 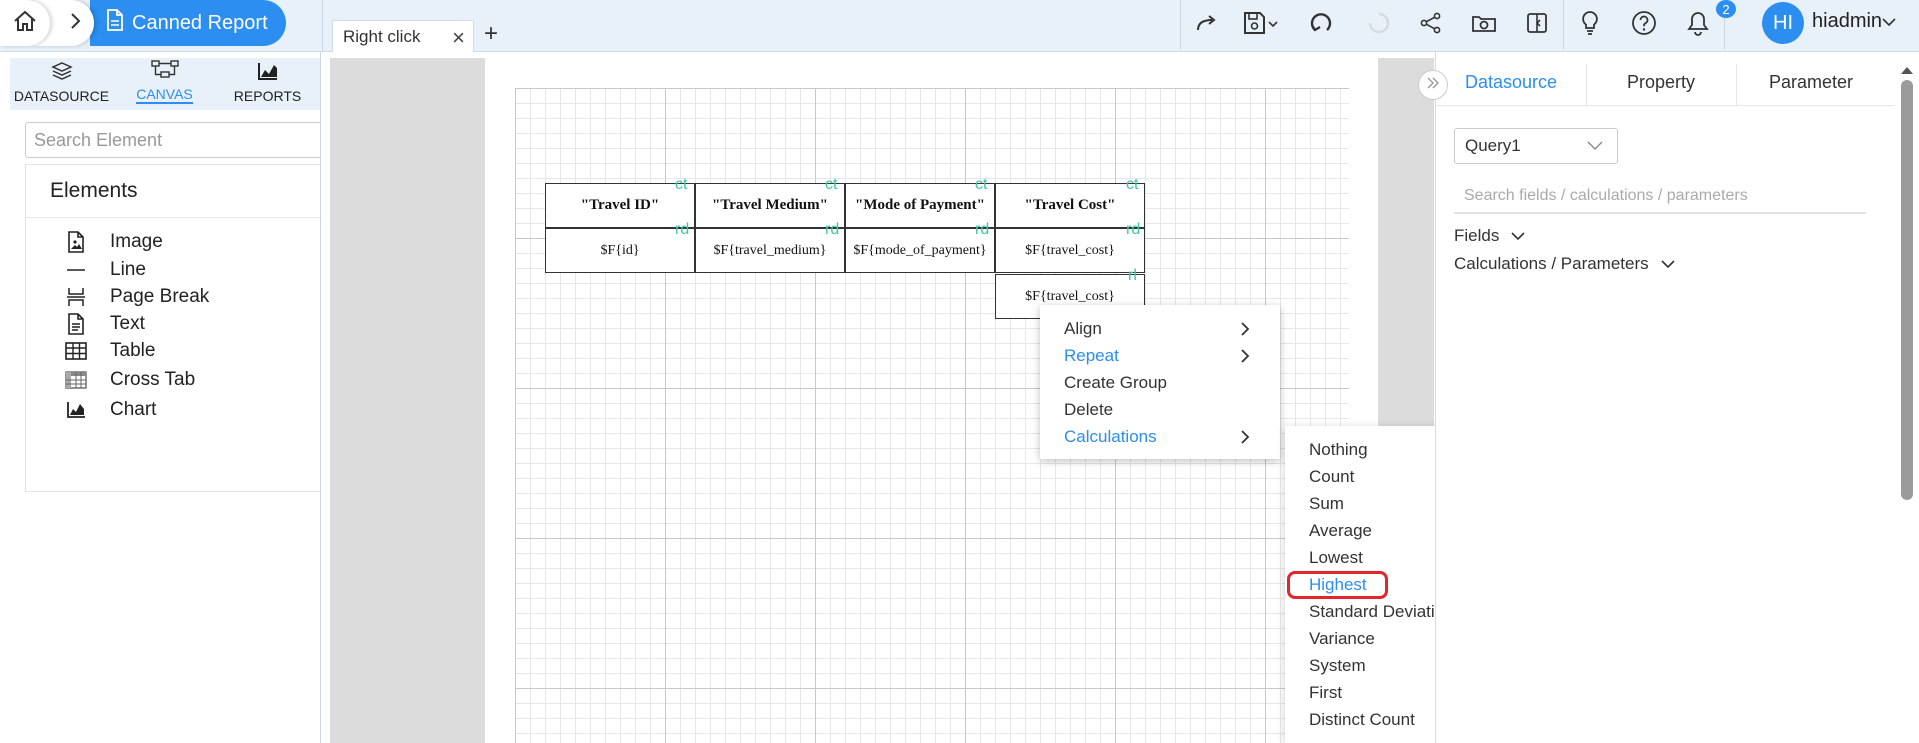 I want to click on breadcrumb-canned-report: Canned Report, so click(x=188, y=23).